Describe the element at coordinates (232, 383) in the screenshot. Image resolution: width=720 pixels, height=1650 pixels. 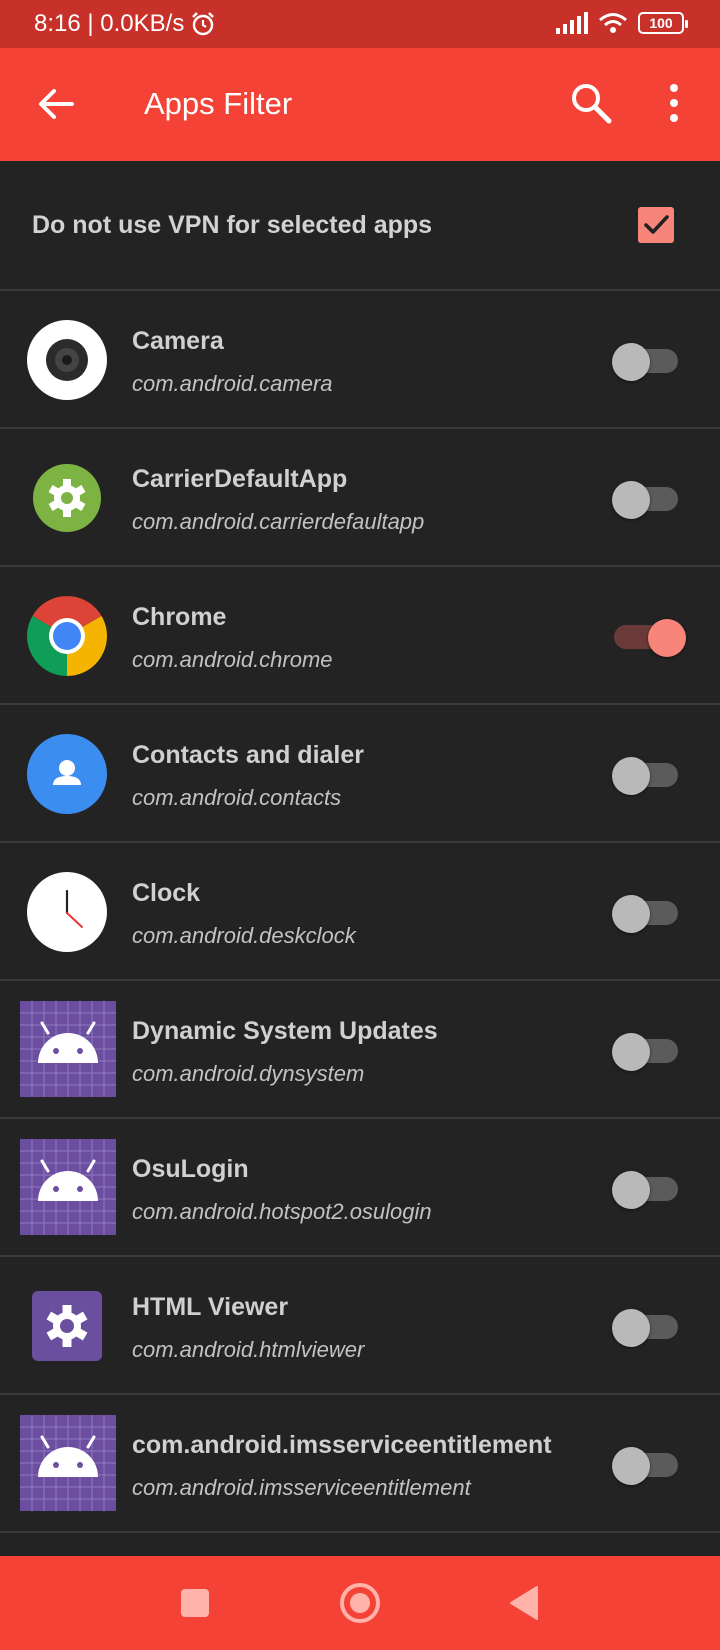
I see `app-package: com.android.camera` at that location.